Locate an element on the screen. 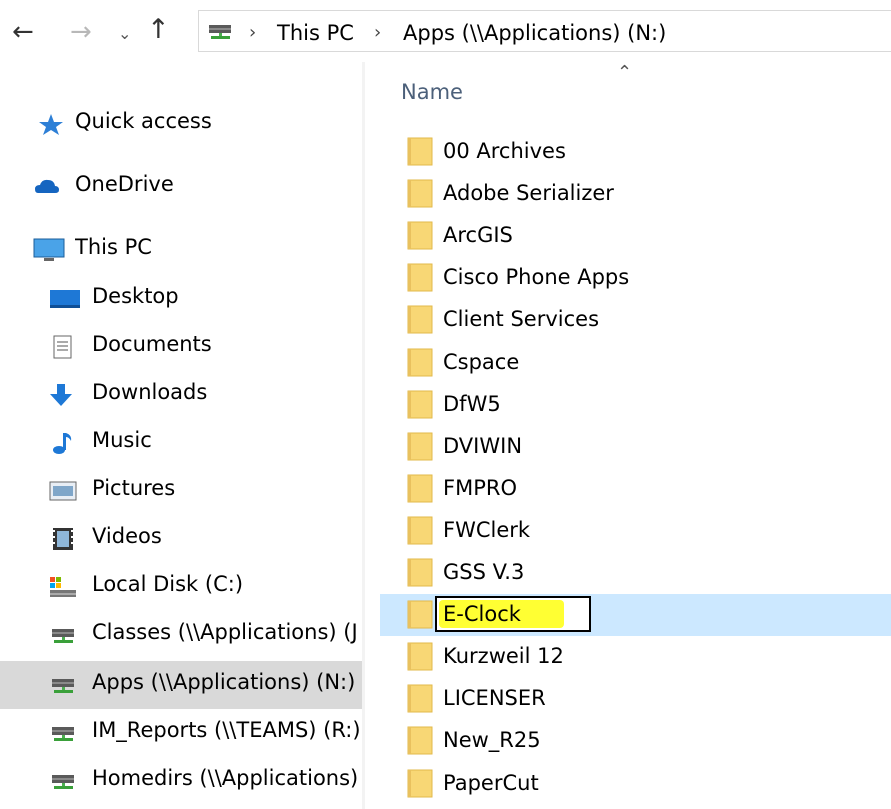  folder-row is located at coordinates (635, 615).